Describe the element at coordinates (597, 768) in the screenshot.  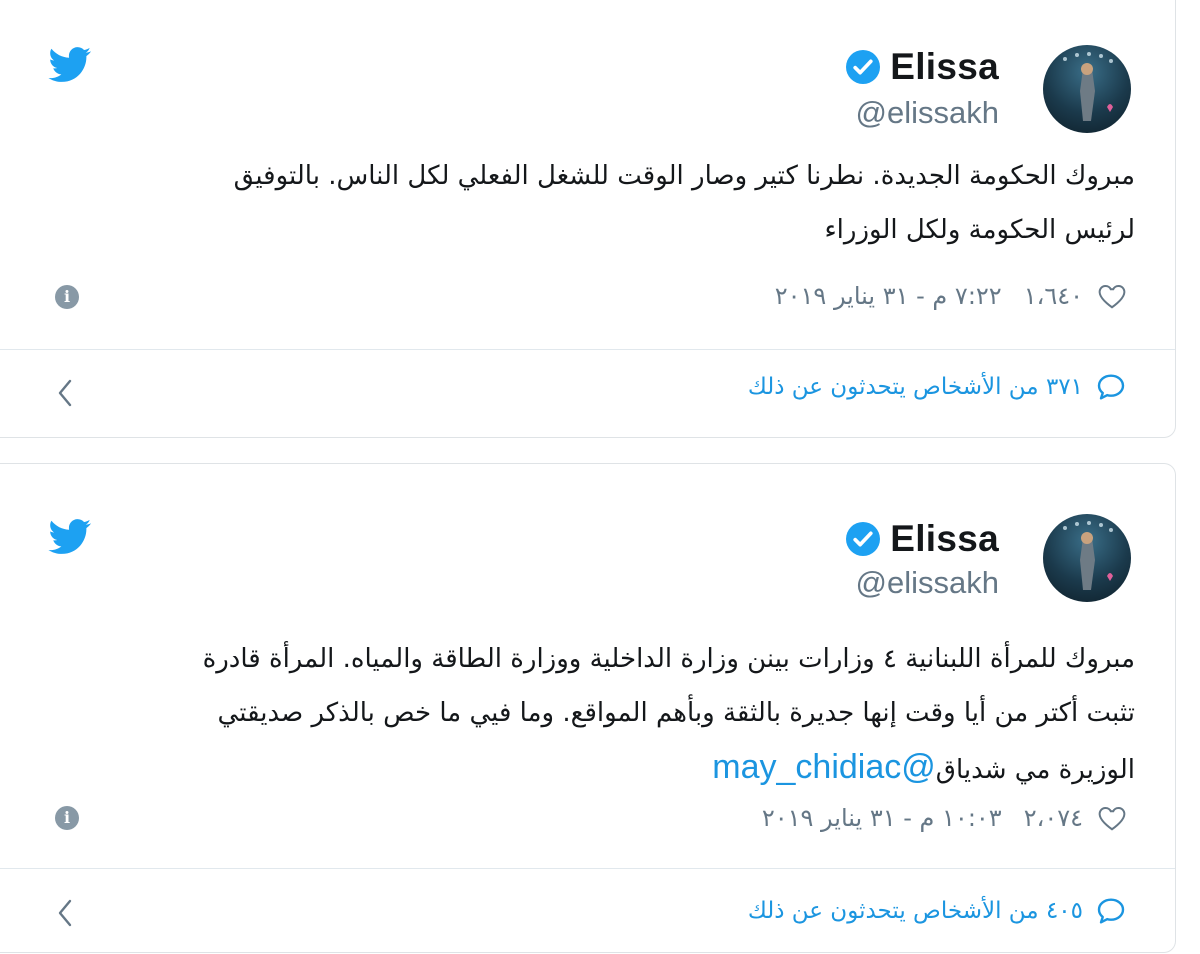
I see `tweet-text-line: الوزيرة مي شدياق@may_chidiac` at that location.